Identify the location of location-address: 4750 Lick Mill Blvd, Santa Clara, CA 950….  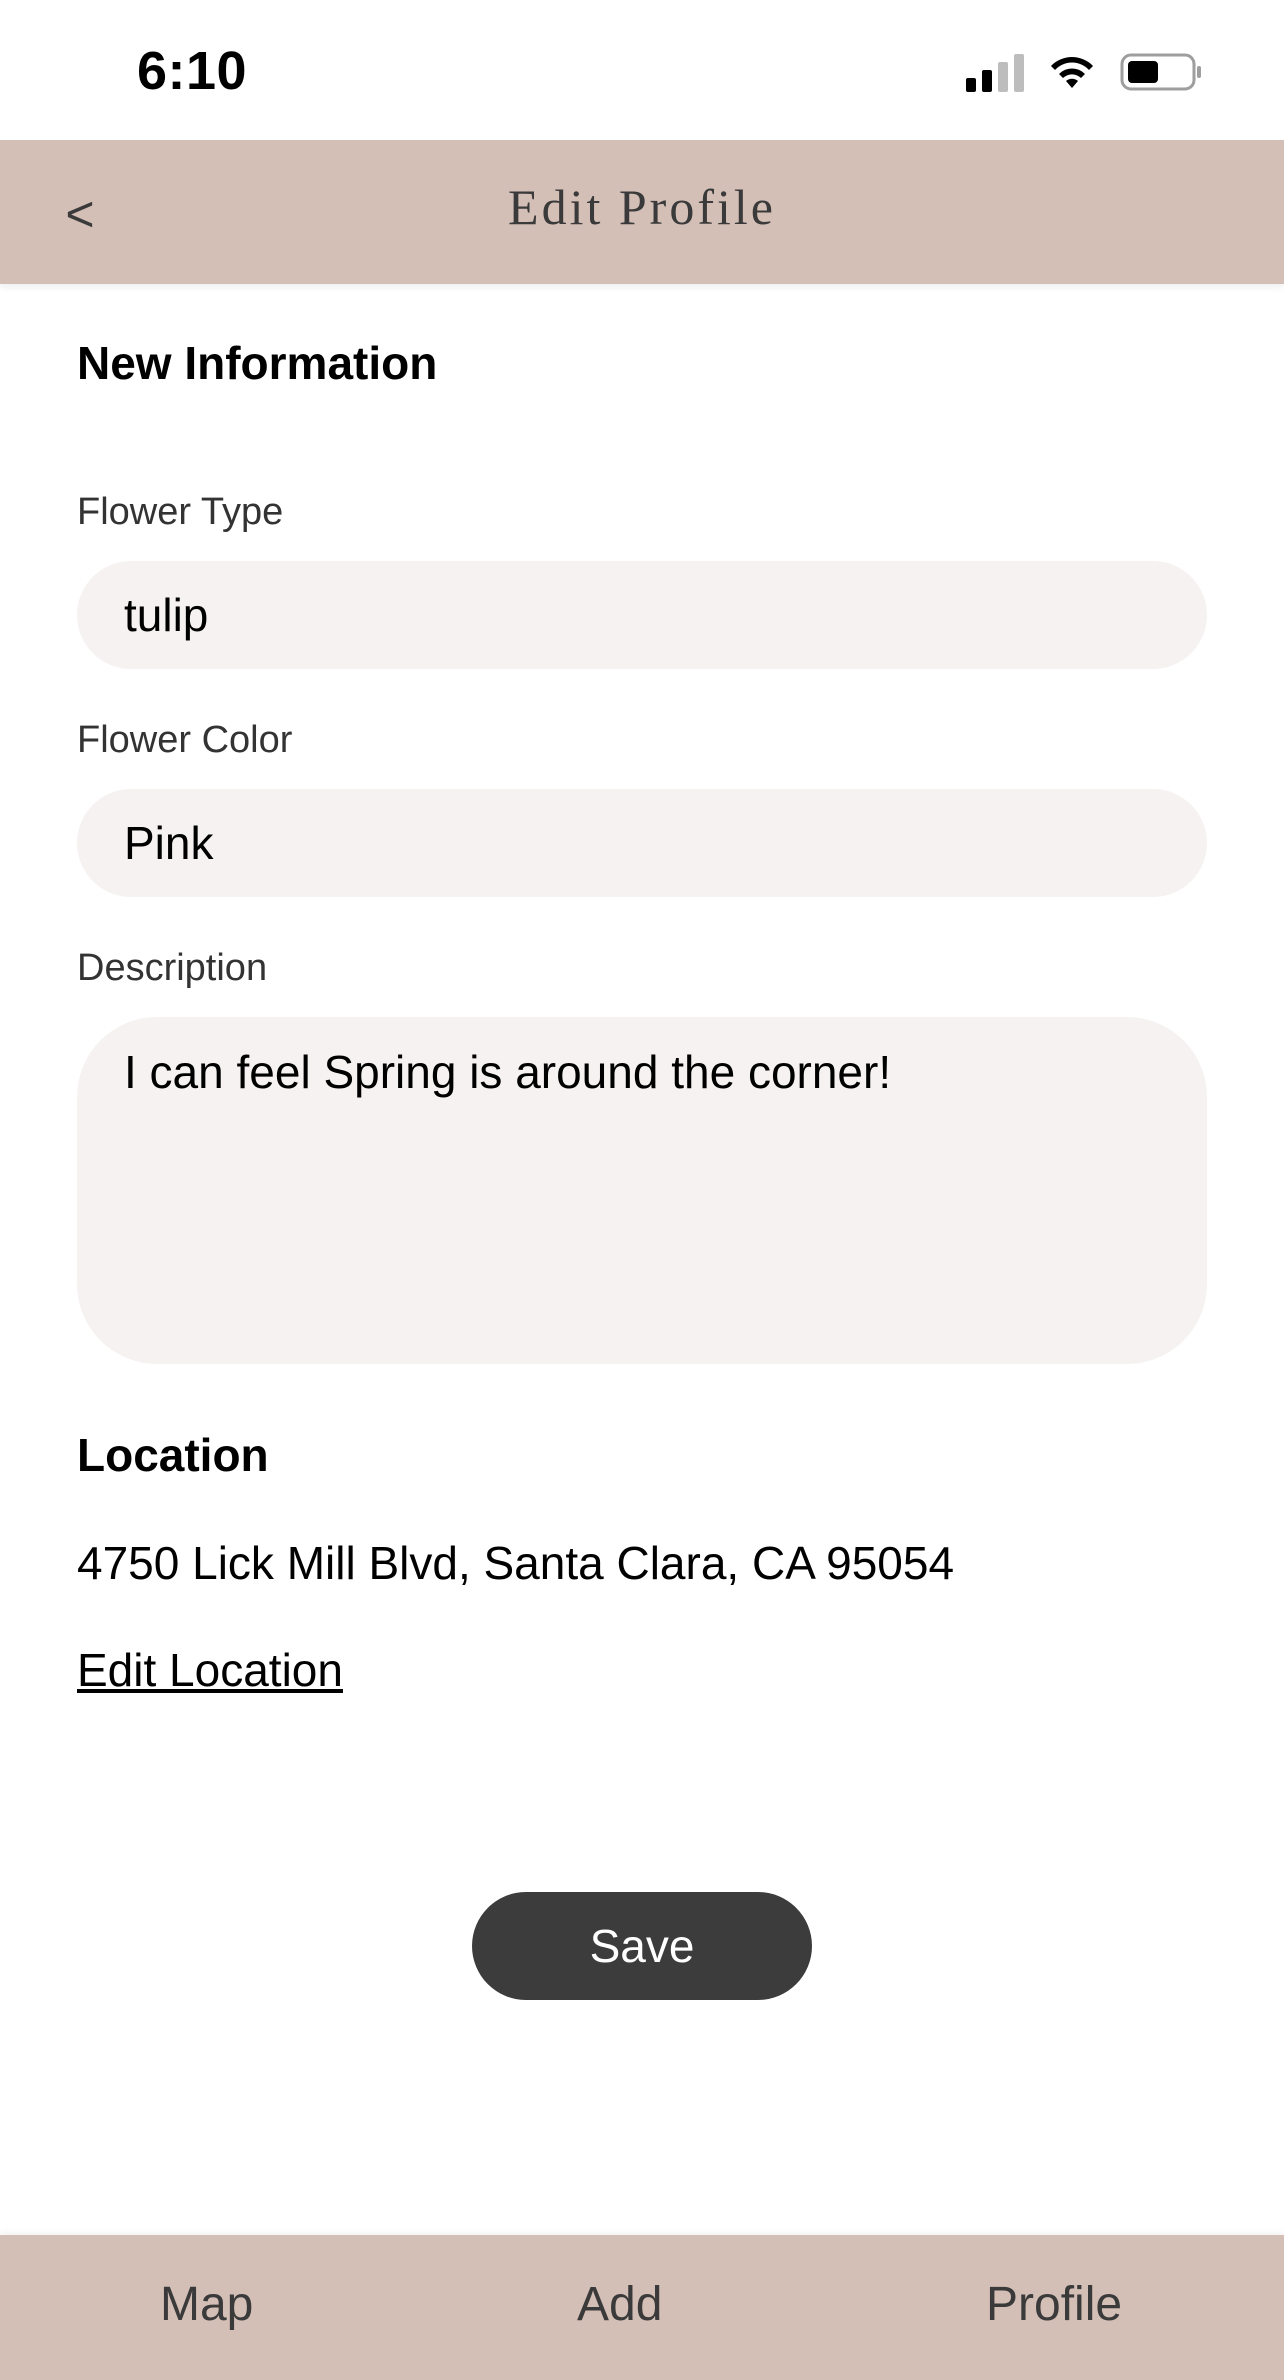
(516, 1563).